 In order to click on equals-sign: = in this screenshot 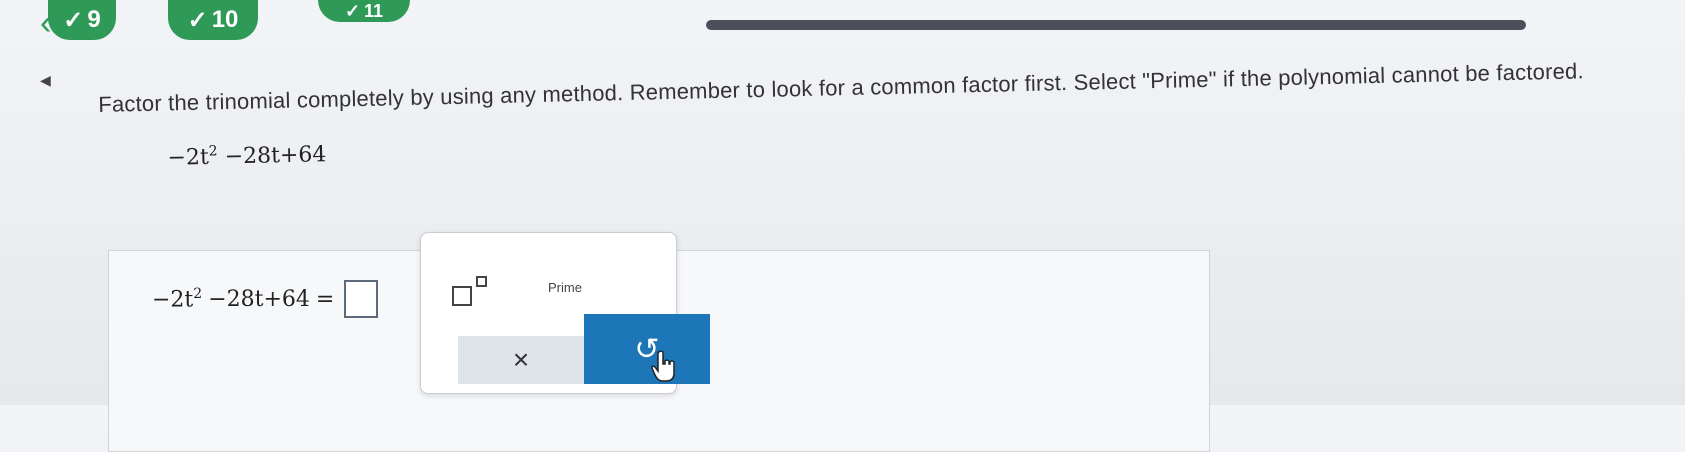, I will do `click(325, 299)`.